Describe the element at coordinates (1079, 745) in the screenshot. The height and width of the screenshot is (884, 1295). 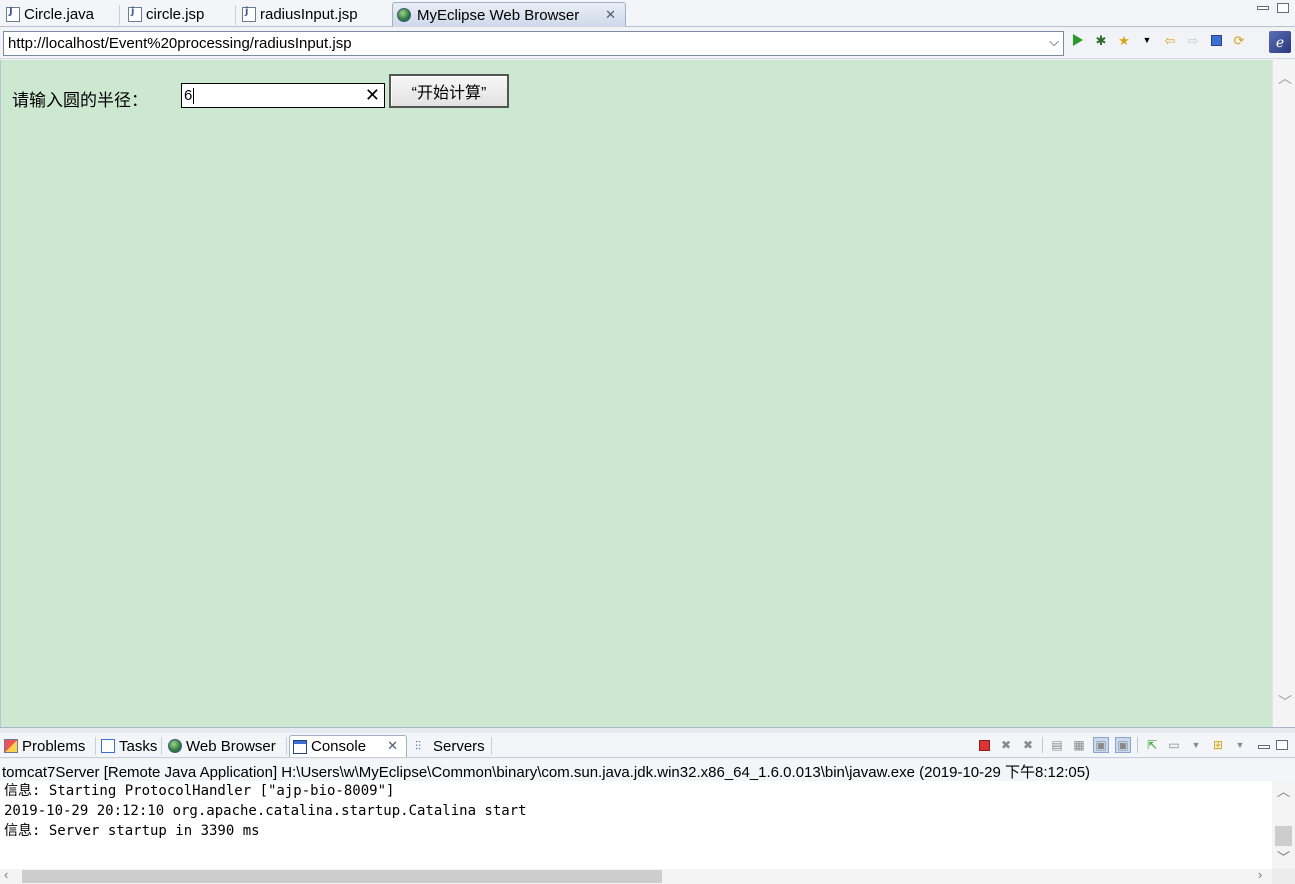
I see `scroll-lock-icon: ▦` at that location.